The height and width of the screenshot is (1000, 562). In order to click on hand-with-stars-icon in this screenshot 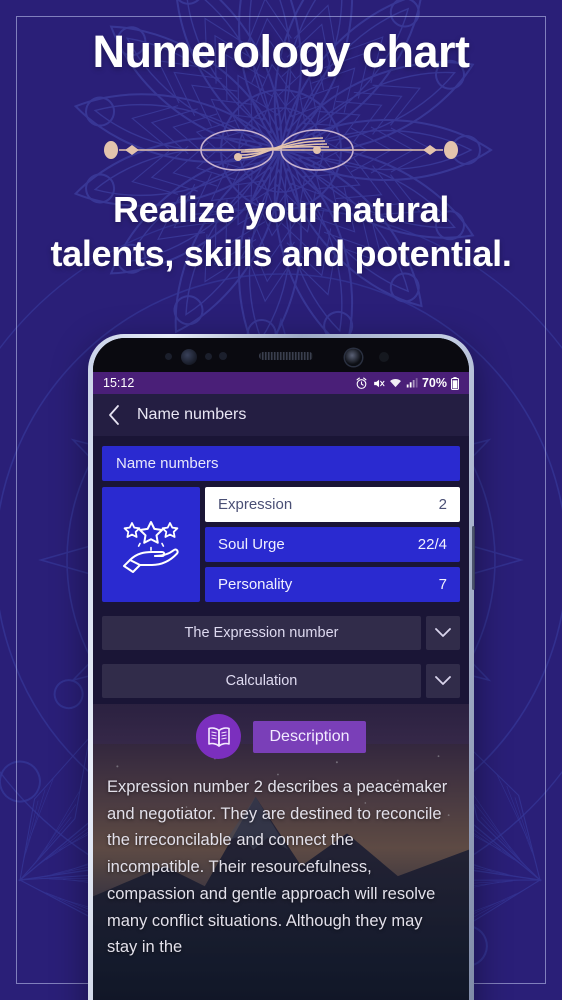, I will do `click(151, 546)`.